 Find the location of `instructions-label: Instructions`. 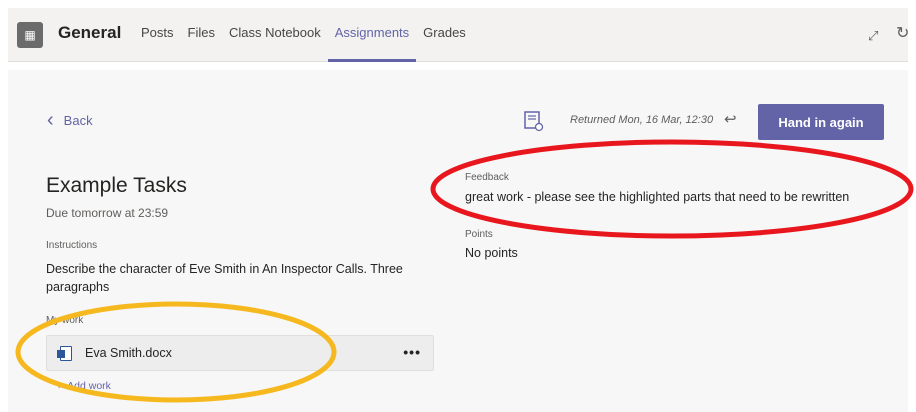

instructions-label: Instructions is located at coordinates (72, 245).